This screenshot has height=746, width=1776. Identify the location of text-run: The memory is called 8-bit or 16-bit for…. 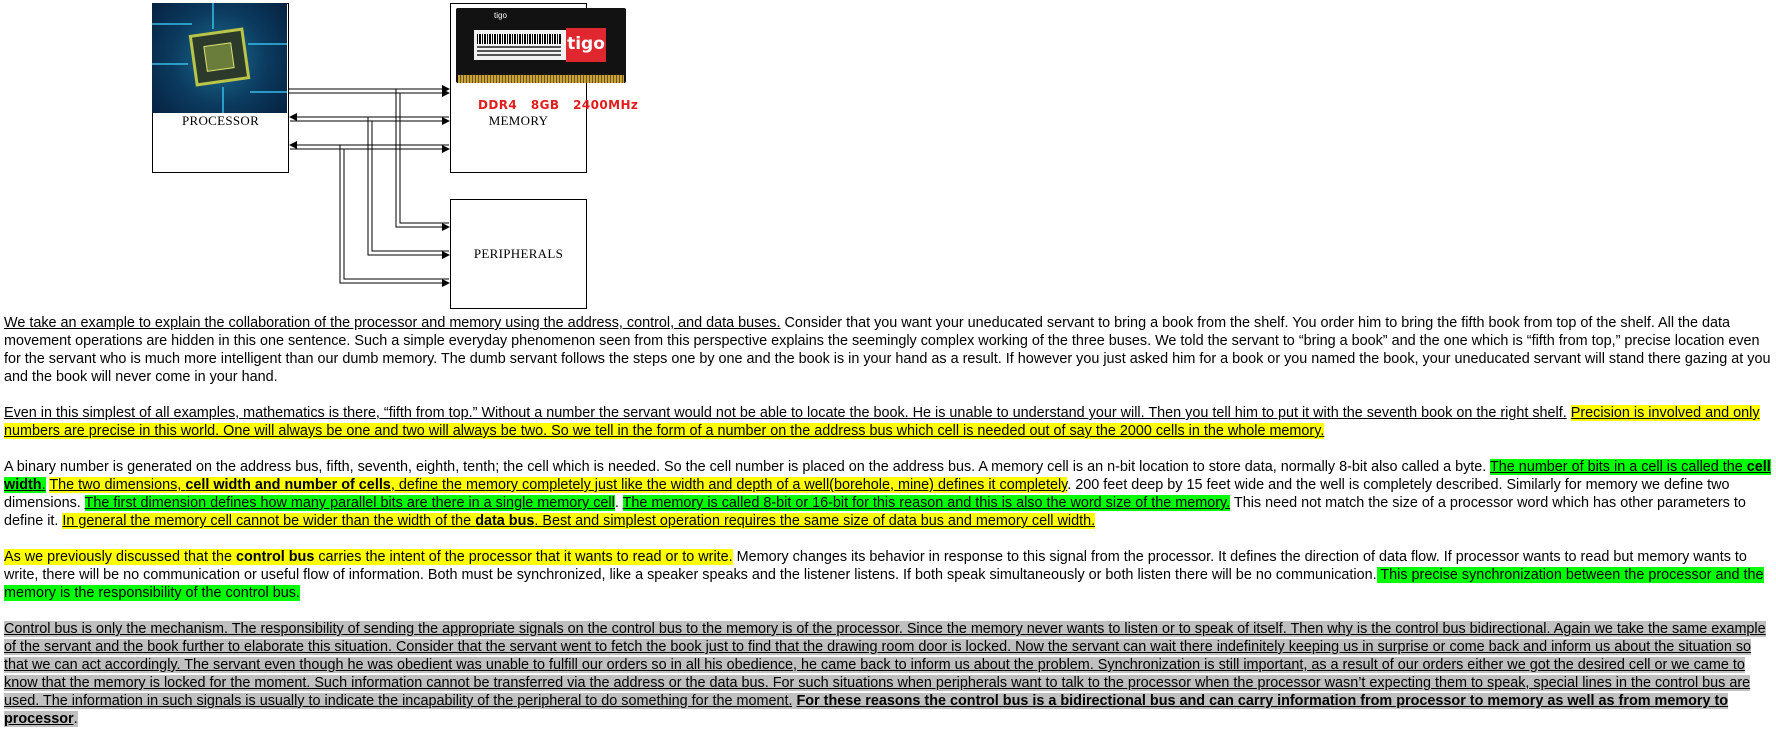
(926, 503).